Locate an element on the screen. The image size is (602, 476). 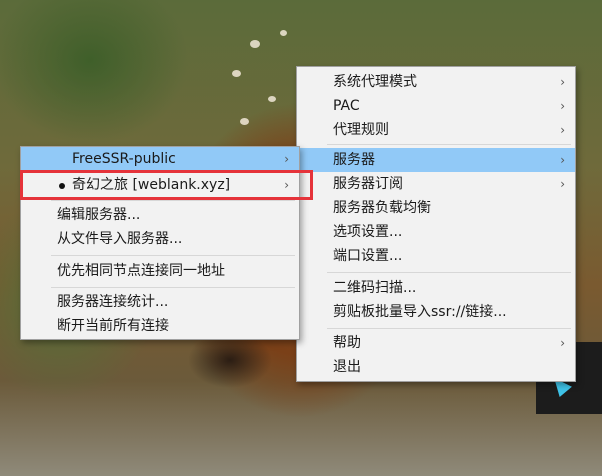
menu-item-label: 系统代理模式 is located at coordinates (375, 82).